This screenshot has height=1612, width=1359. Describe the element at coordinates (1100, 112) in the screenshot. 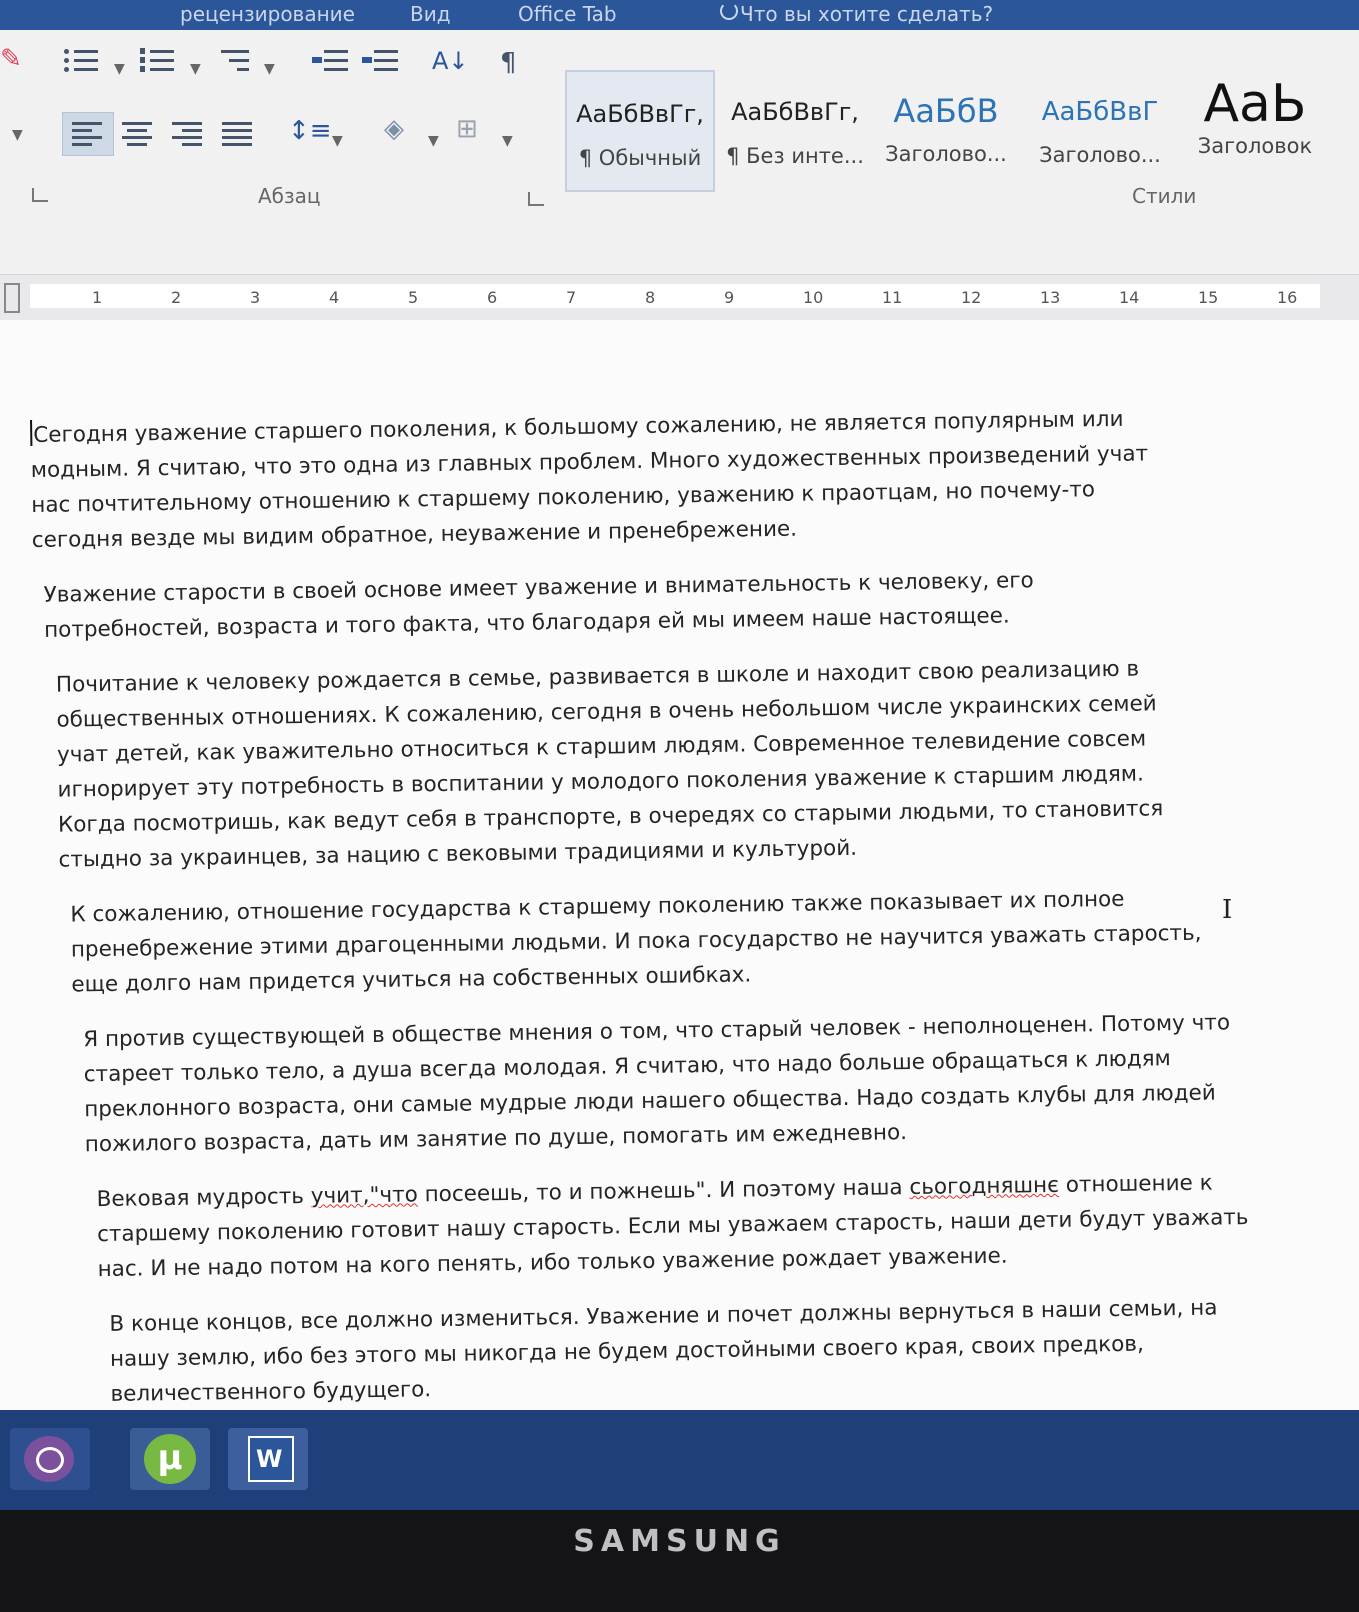

I see `style-sample: АаБбВвГ` at that location.